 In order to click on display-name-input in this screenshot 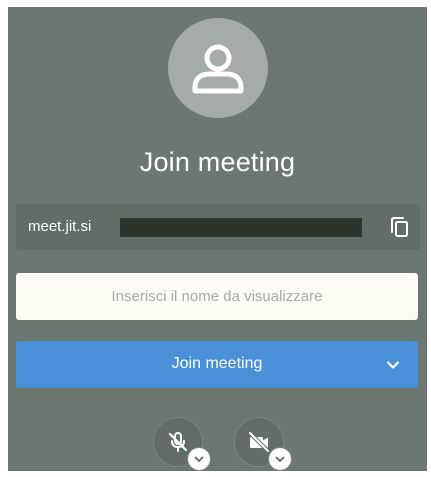, I will do `click(217, 296)`.